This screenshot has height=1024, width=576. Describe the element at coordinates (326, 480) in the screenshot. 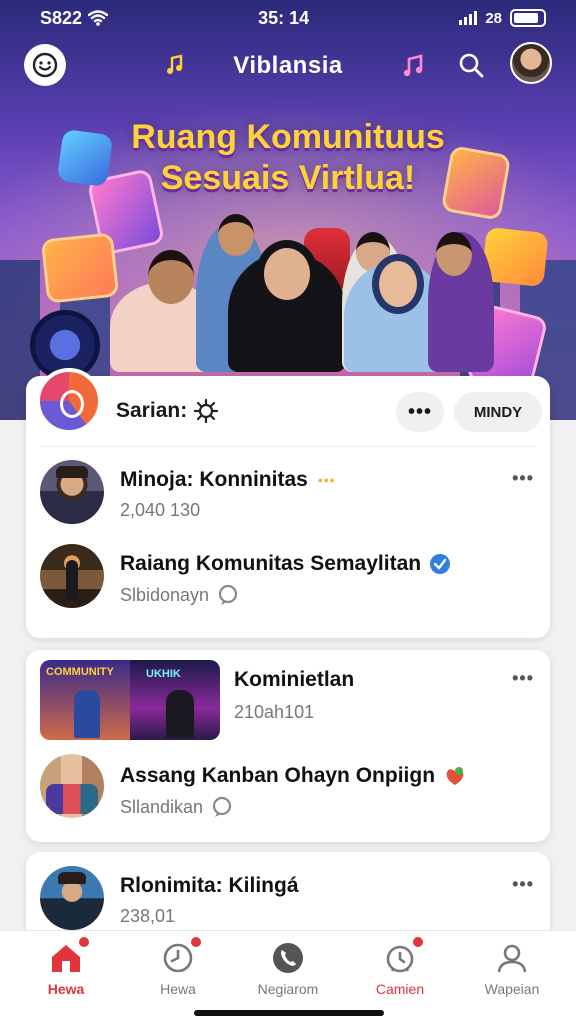

I see `dots-indicator: •••` at that location.